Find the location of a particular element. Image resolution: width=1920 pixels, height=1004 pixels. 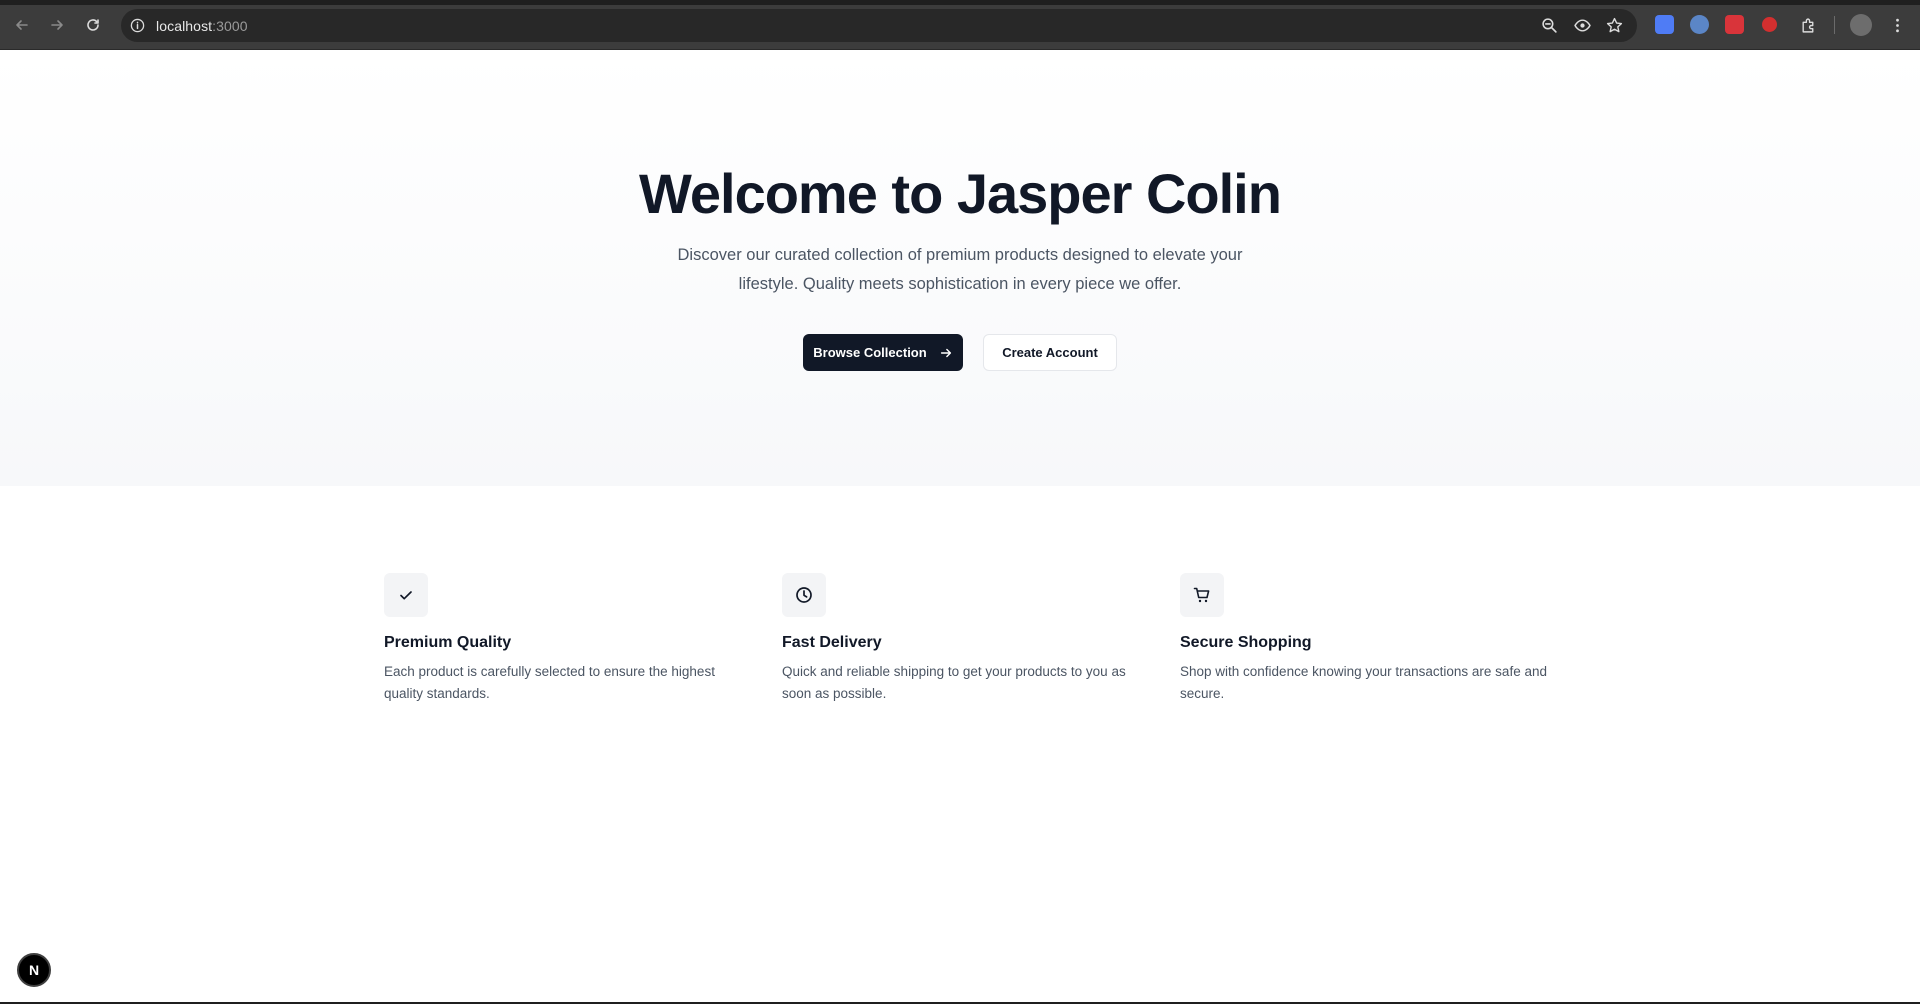

nextjs-dev-badge: N is located at coordinates (34, 970).